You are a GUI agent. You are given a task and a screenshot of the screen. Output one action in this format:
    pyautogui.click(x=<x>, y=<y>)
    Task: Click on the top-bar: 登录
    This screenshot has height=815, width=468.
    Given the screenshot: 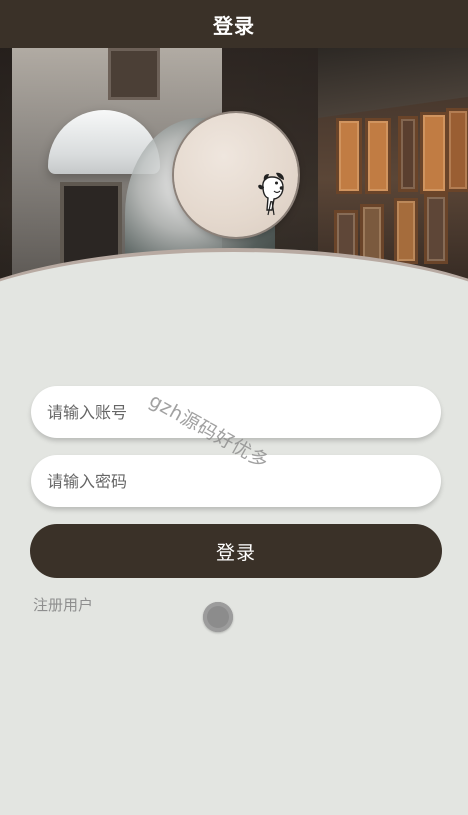 What is the action you would take?
    pyautogui.click(x=234, y=24)
    